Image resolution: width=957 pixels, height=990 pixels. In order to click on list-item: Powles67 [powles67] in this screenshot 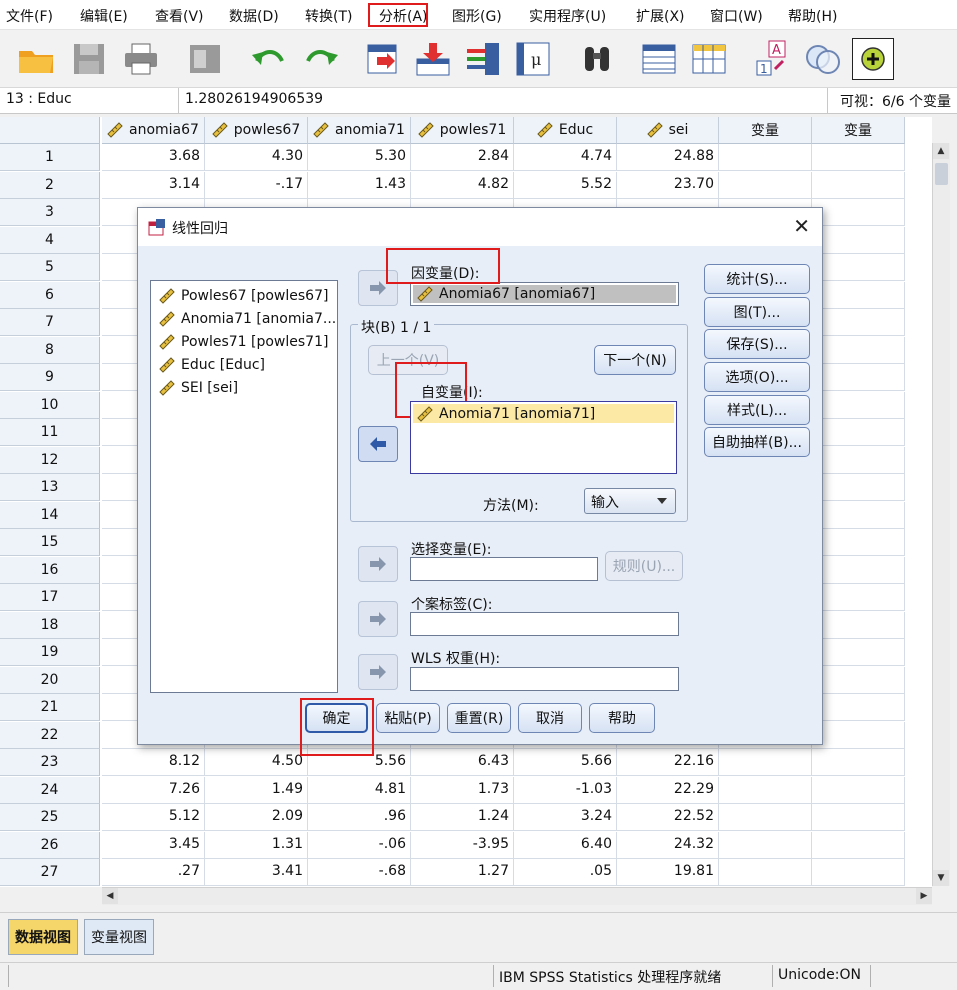, I will do `click(244, 295)`.